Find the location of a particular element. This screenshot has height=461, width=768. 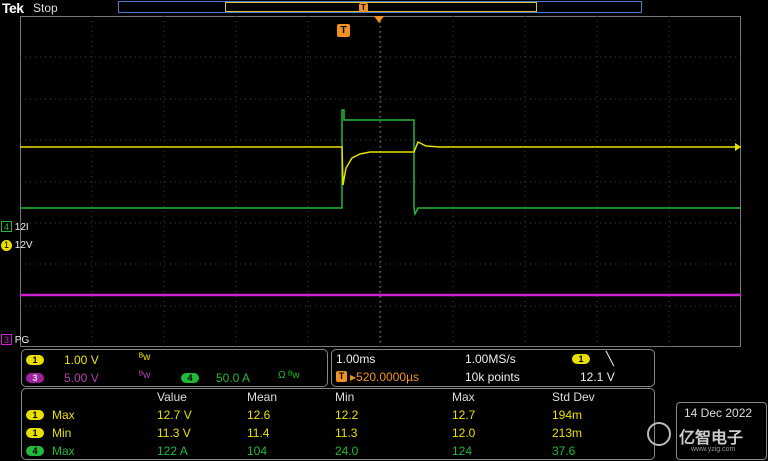

horizontal-position: ▸520.0000µs is located at coordinates (384, 377).